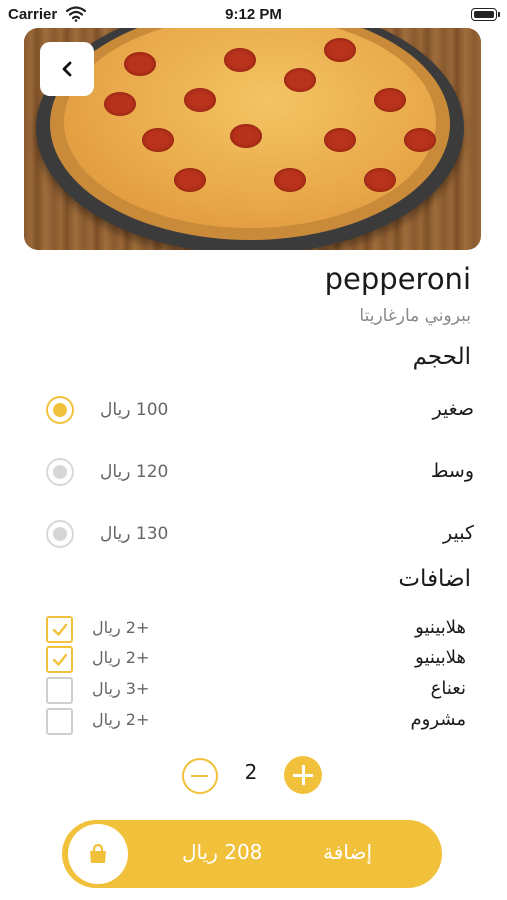 This screenshot has width=507, height=900. I want to click on size-option-large: 130 ريال كبير, so click(259, 536).